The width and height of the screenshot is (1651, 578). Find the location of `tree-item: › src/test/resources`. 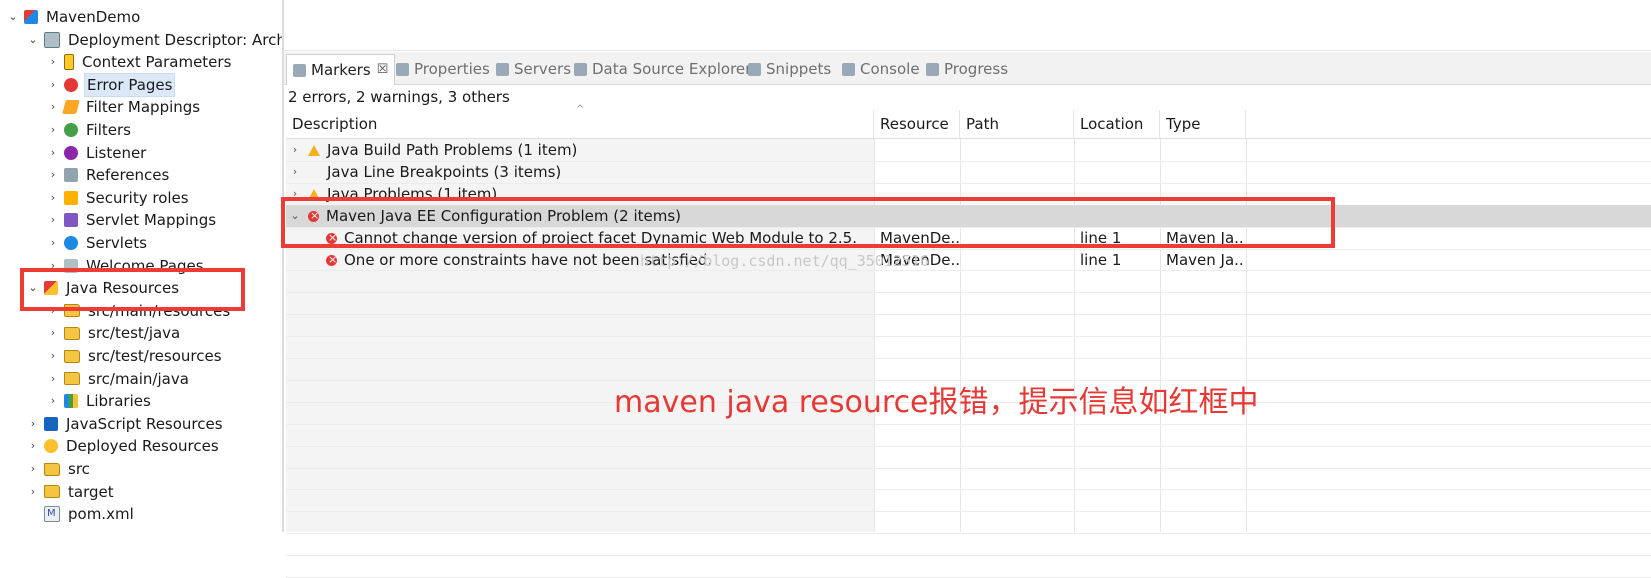

tree-item: › src/test/resources is located at coordinates (135, 356).